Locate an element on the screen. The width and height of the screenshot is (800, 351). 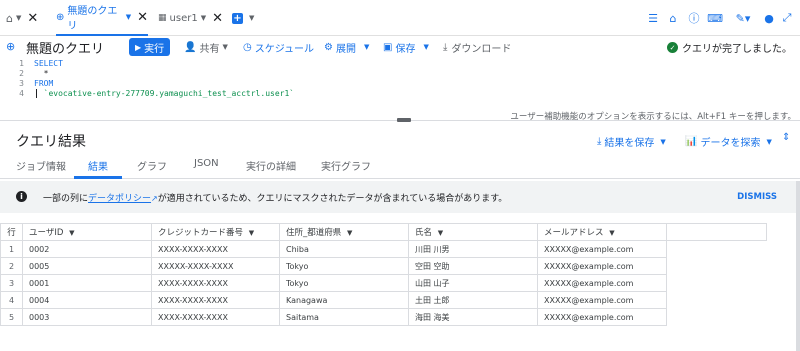
tab-job-info: ジョブ情報 is located at coordinates (41, 165).